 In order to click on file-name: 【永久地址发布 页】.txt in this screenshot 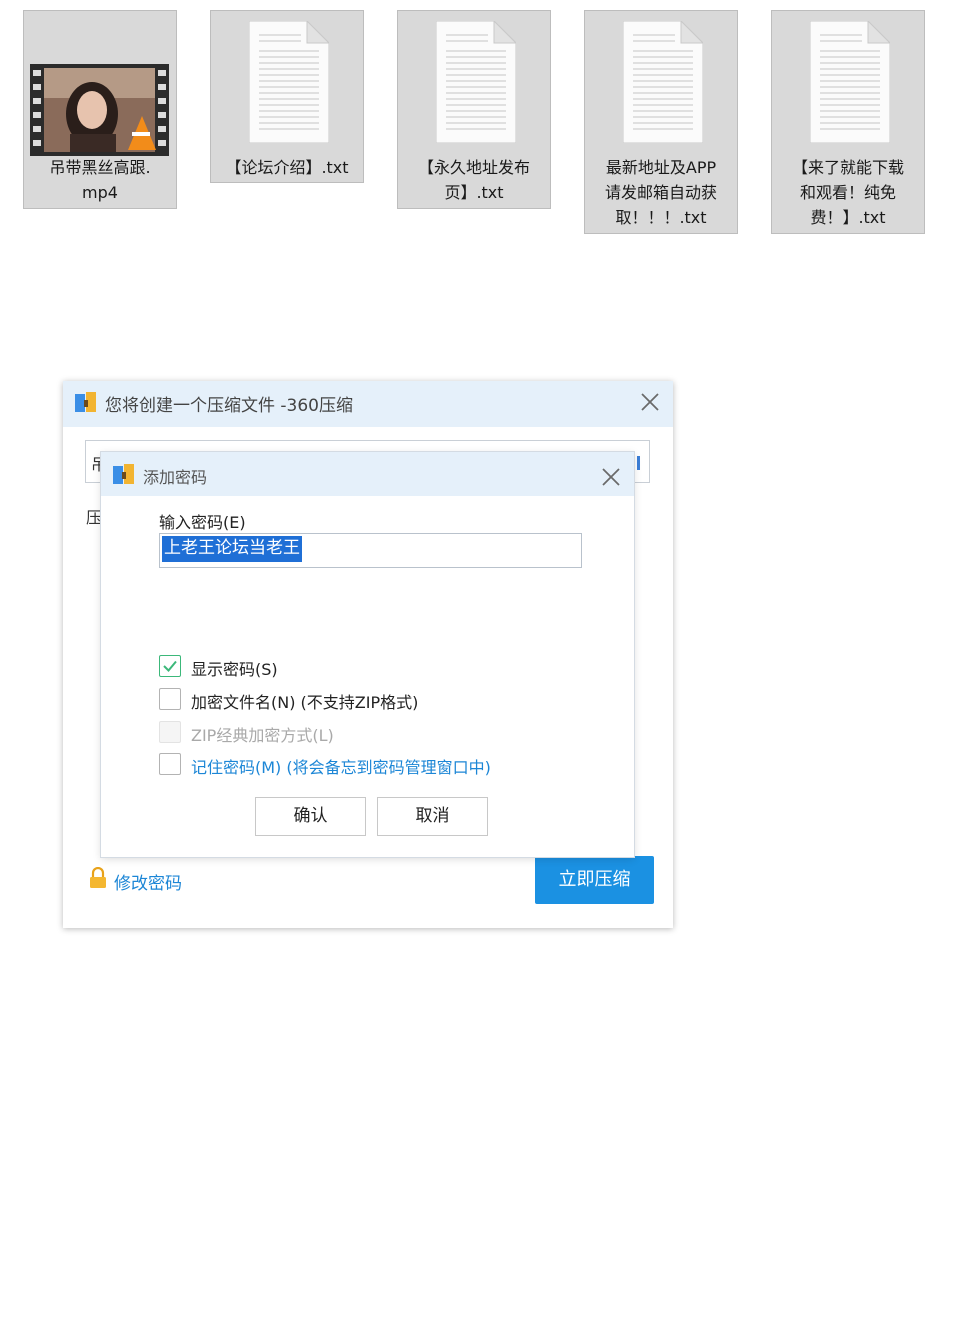, I will do `click(473, 180)`.